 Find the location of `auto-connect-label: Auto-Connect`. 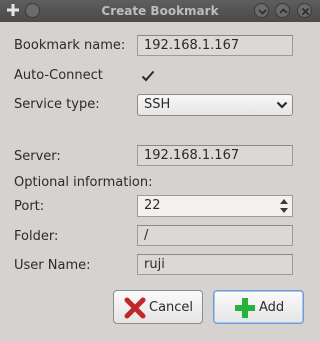

auto-connect-label: Auto-Connect is located at coordinates (58, 75).